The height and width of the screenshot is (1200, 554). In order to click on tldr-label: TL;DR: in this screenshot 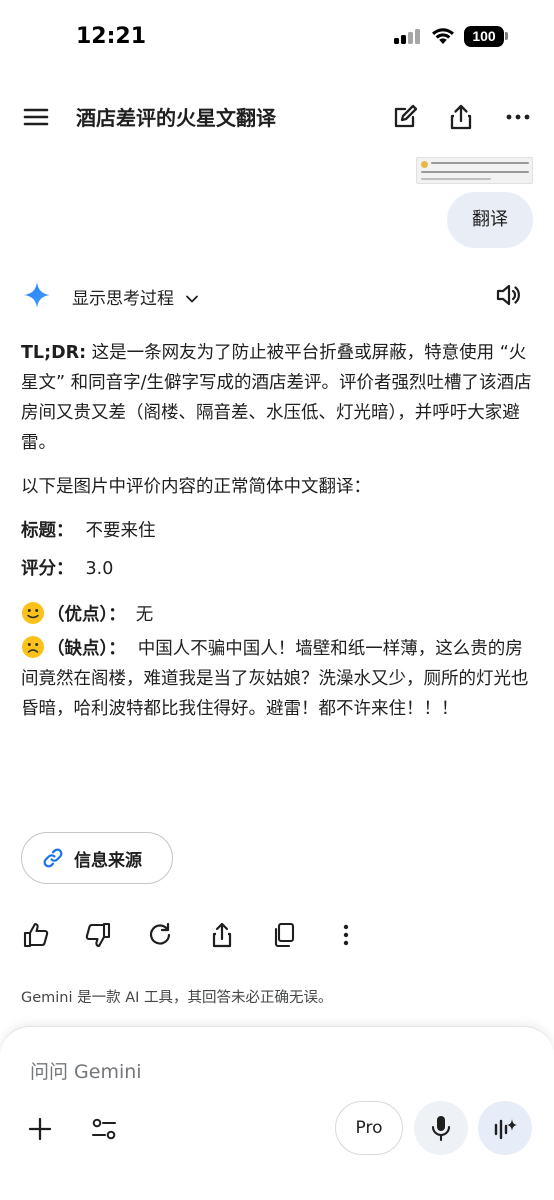, I will do `click(54, 353)`.